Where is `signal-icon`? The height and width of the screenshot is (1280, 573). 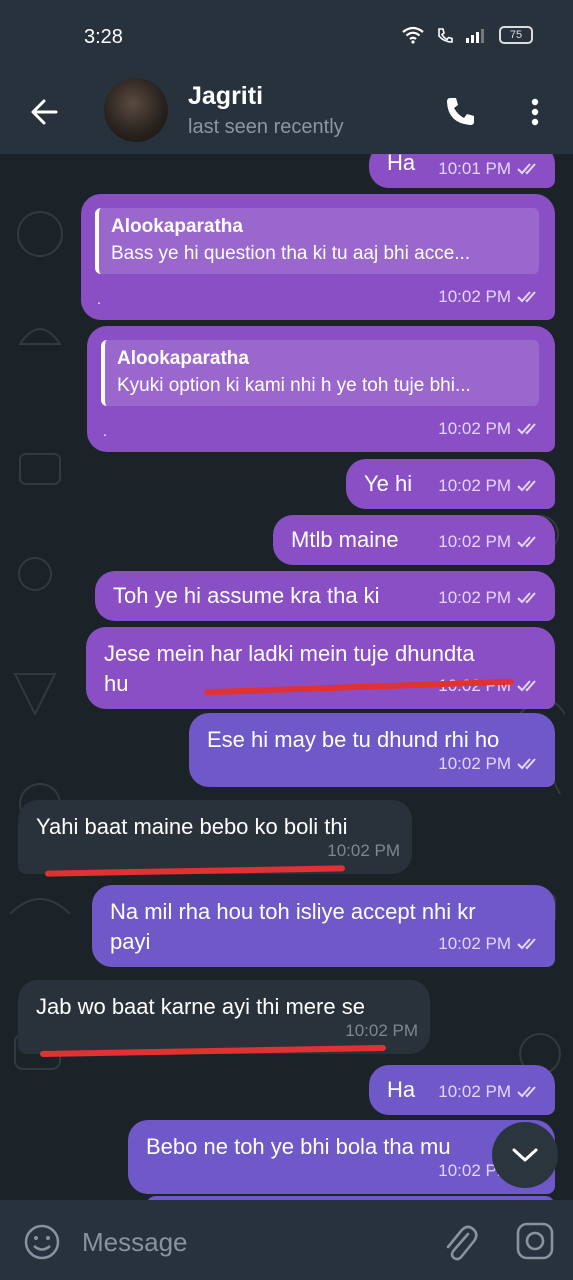 signal-icon is located at coordinates (475, 36).